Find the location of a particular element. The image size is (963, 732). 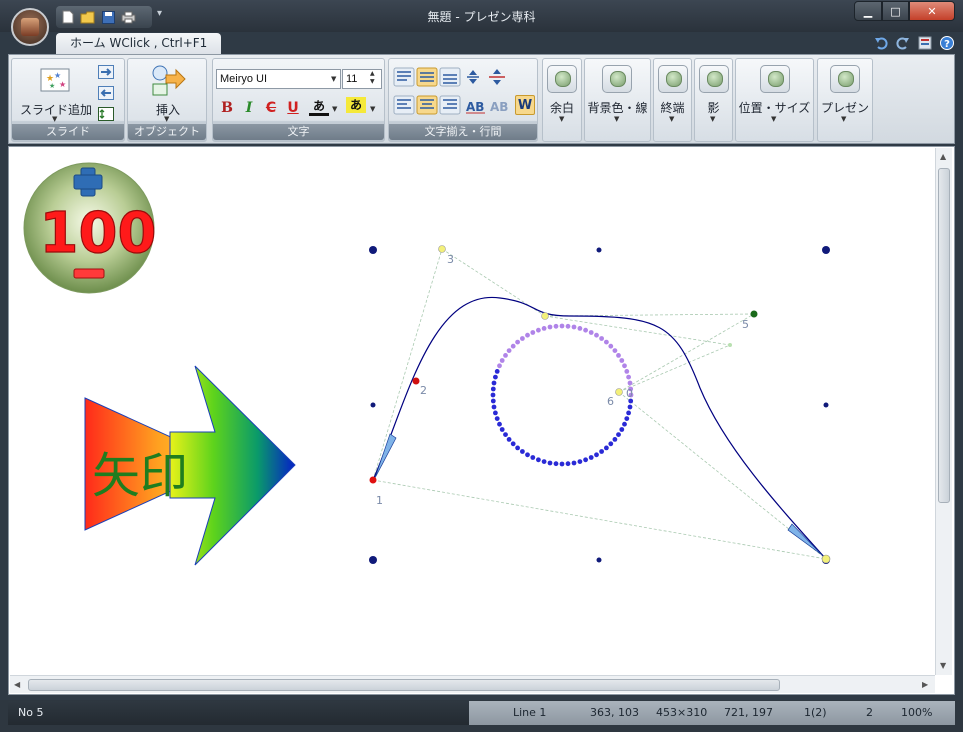

character-spacing-narrow-icon: AB is located at coordinates (499, 107).